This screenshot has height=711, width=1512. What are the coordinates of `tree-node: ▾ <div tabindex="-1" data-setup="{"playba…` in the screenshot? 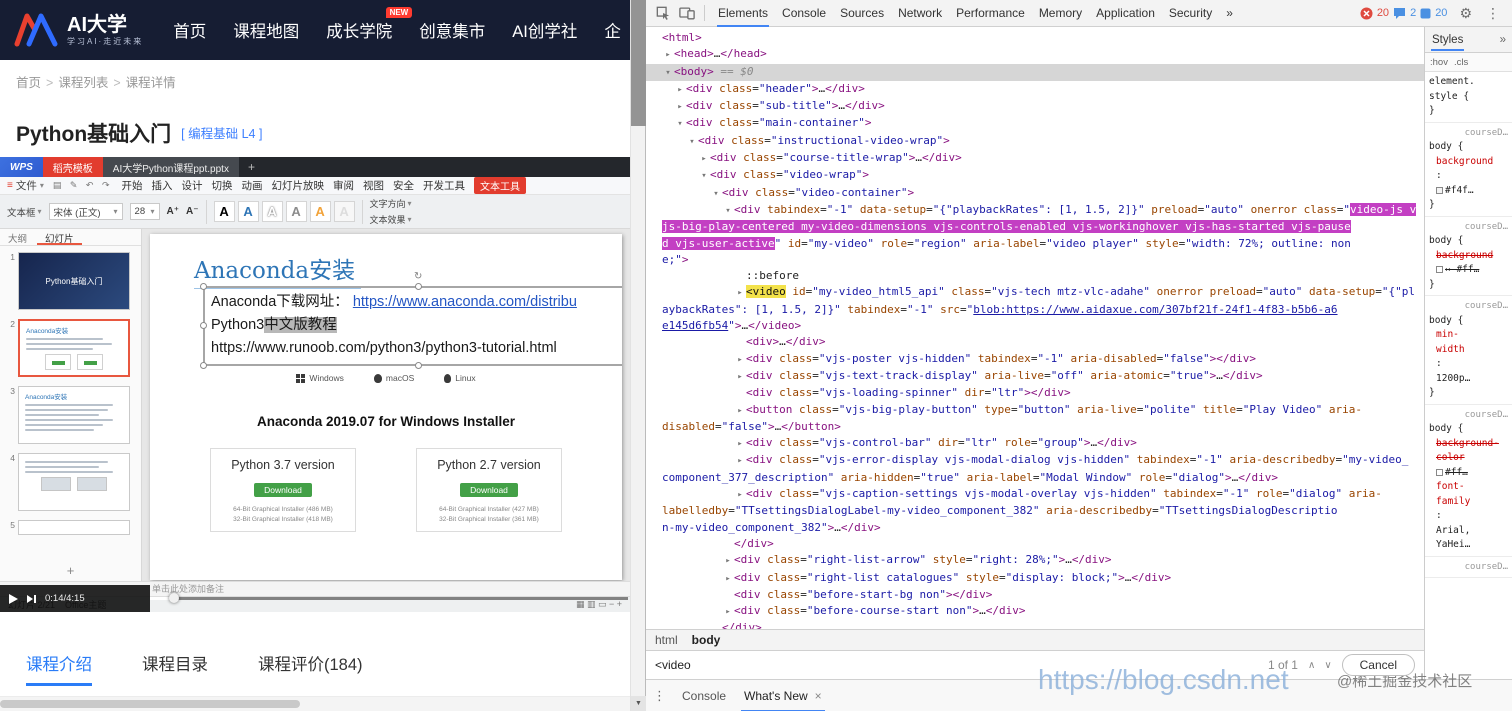 It's located at (1035, 210).